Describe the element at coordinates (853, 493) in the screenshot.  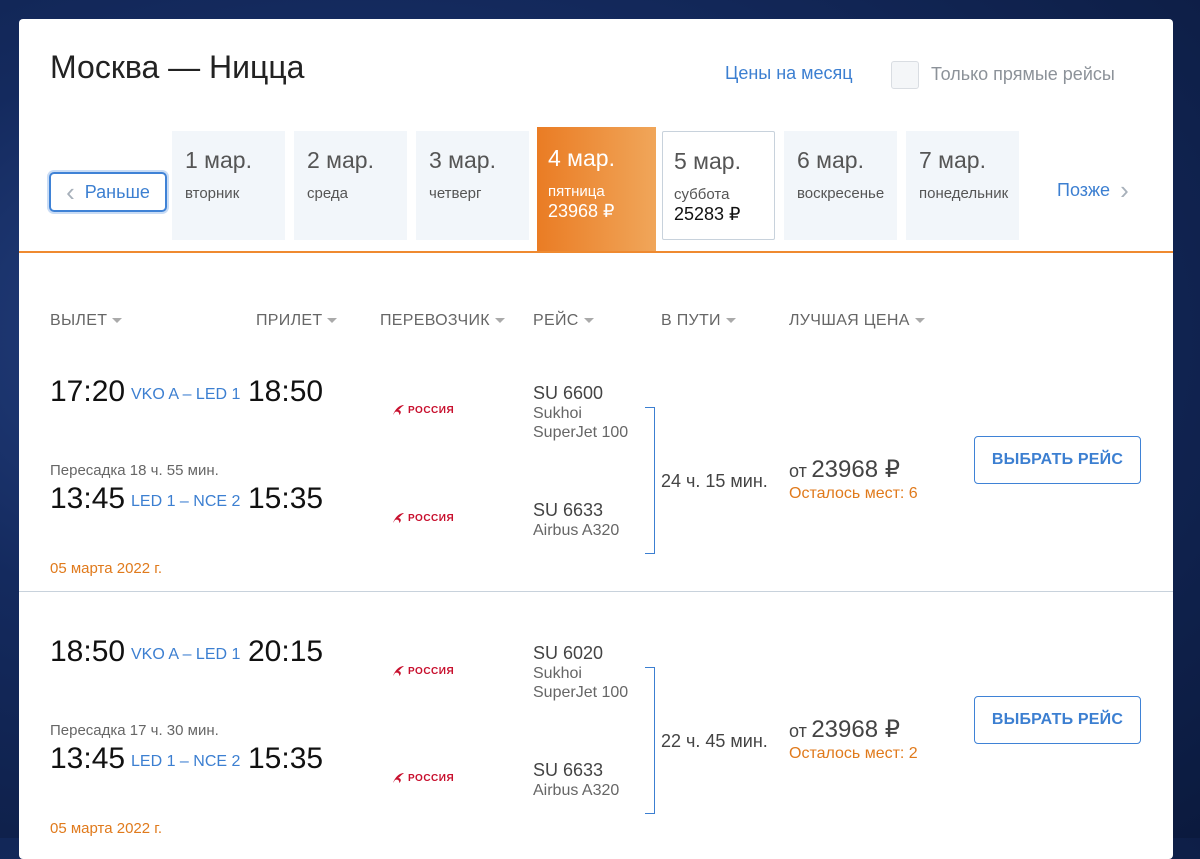
I see `seats-left: Осталось мест: 6` at that location.